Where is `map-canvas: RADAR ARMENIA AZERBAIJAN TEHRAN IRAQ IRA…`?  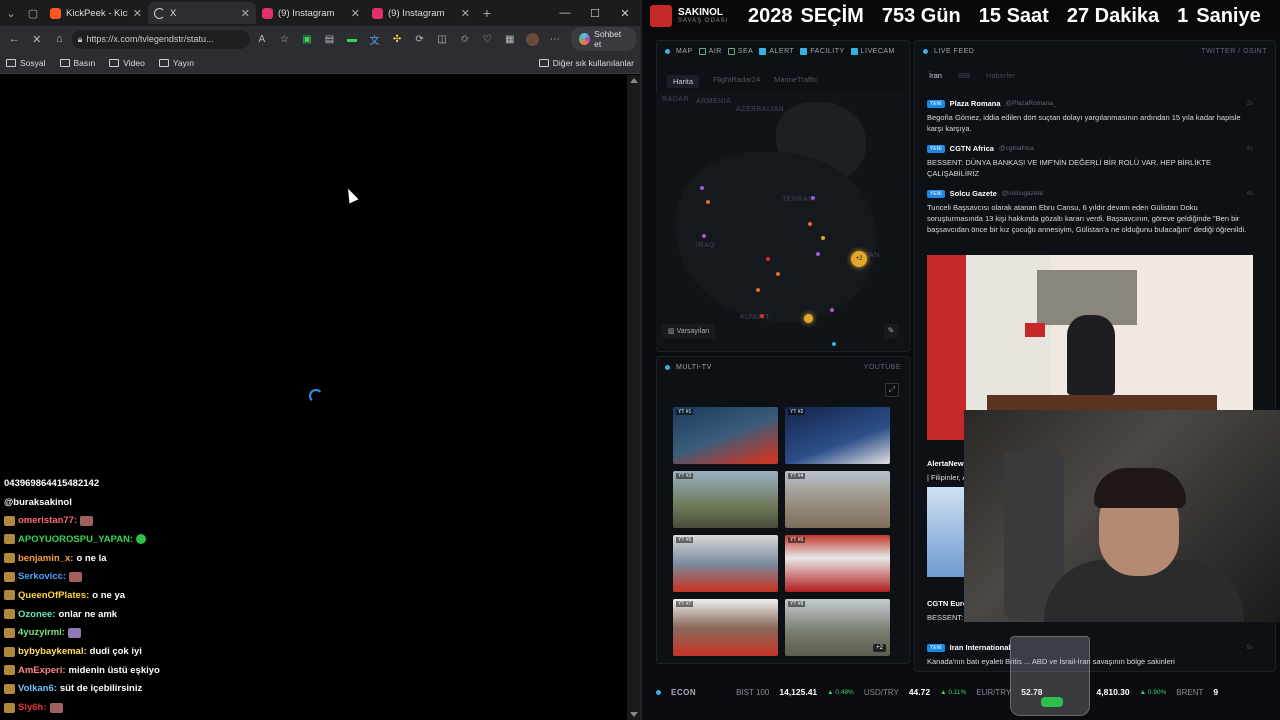 map-canvas: RADAR ARMENIA AZERBAIJAN TEHRAN IRAQ IRA… is located at coordinates (780, 220).